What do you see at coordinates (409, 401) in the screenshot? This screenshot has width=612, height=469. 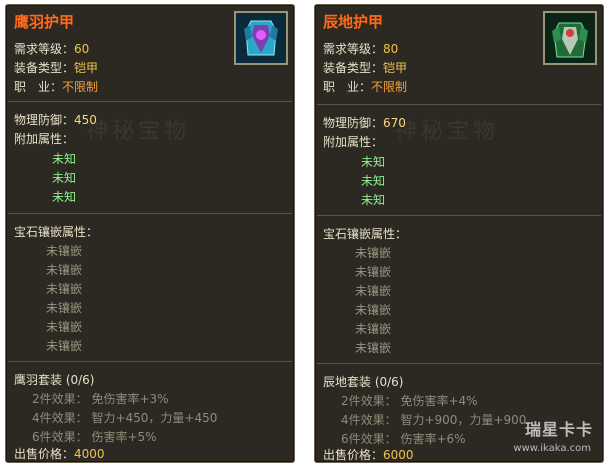 I see `set-effect: 2件效果： 免伤害率+4%` at bounding box center [409, 401].